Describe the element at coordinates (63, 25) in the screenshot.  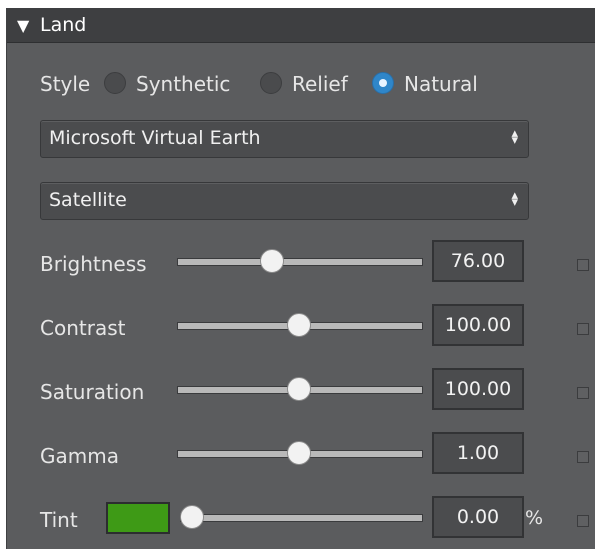
I see `panel-title: Land` at that location.